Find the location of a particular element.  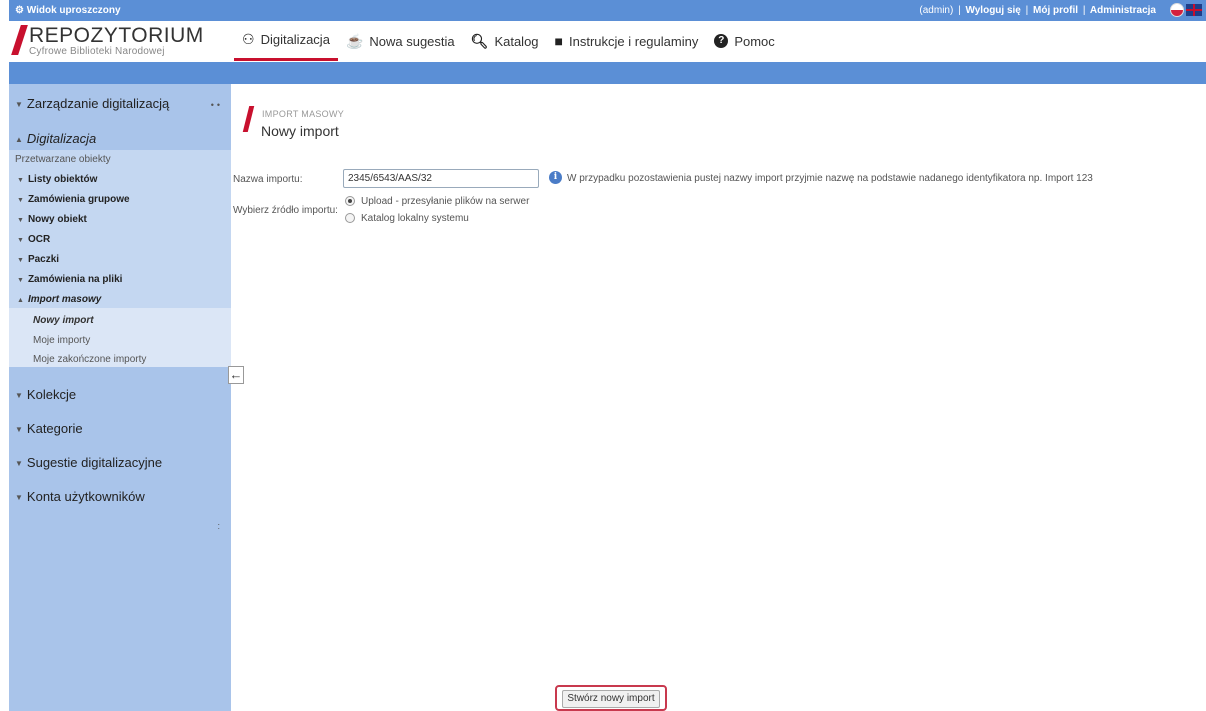

profile-link: Mój profil is located at coordinates (1055, 10).